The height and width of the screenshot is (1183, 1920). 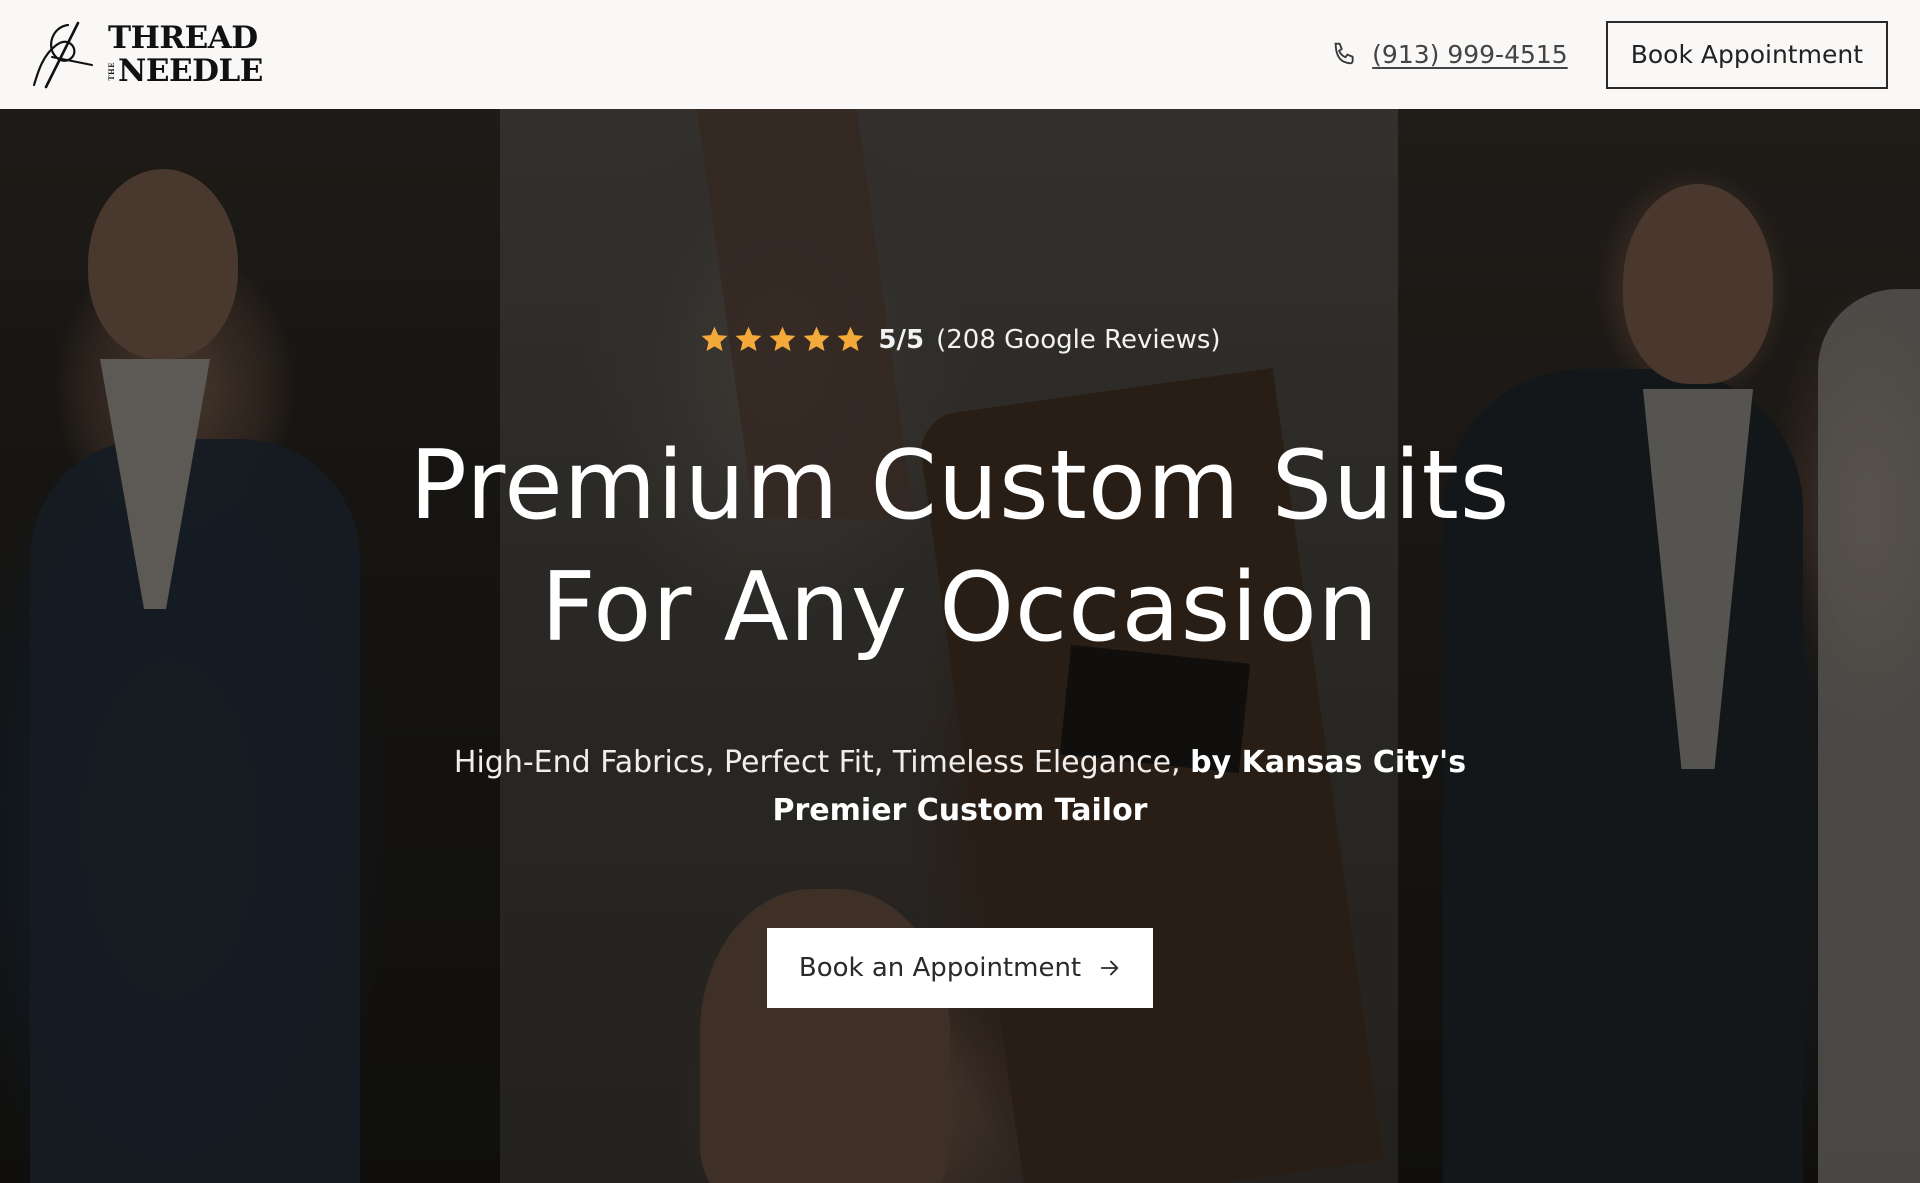 What do you see at coordinates (111, 71) in the screenshot?
I see `logo-the: THE` at bounding box center [111, 71].